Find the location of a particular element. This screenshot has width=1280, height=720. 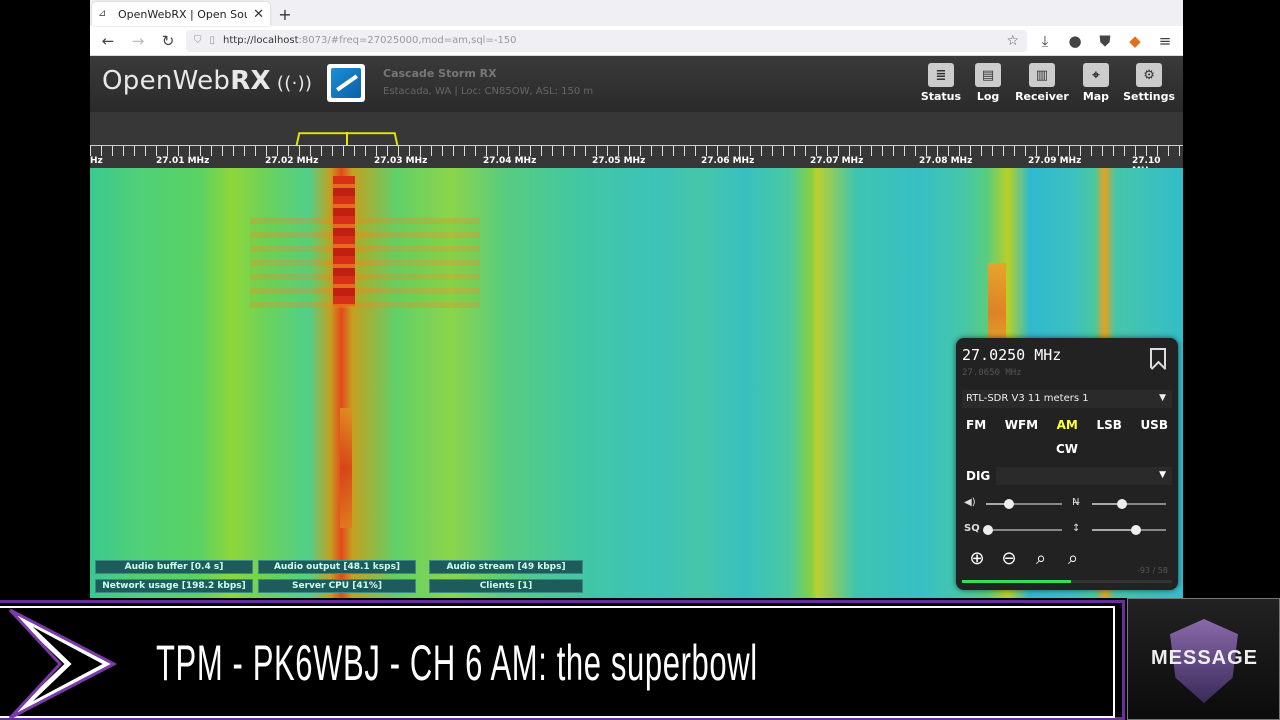

nr-slider is located at coordinates (1129, 504).